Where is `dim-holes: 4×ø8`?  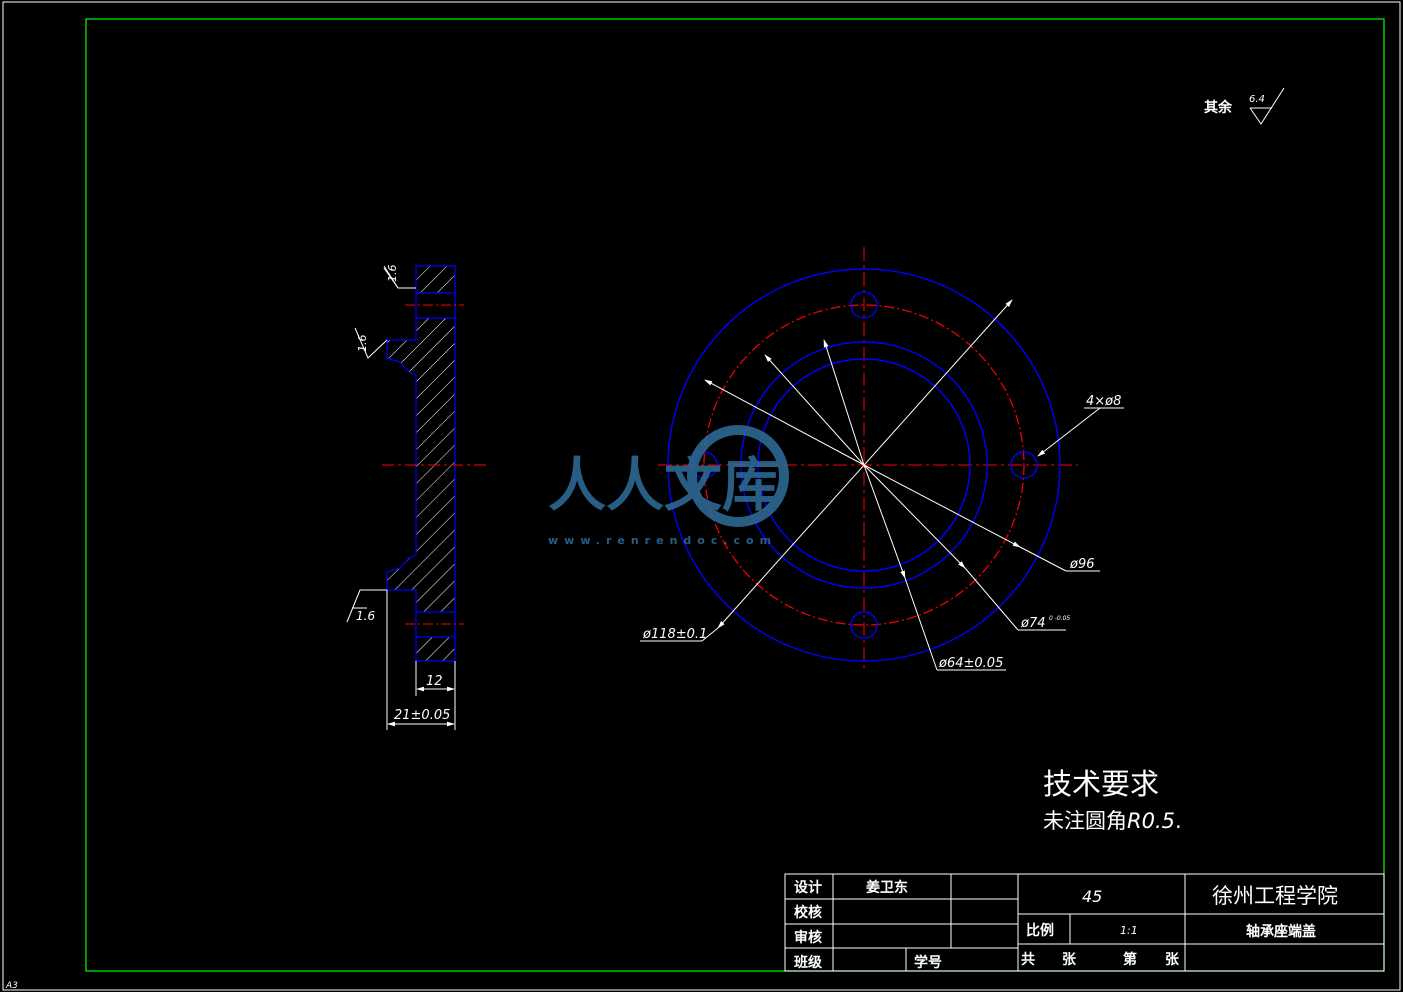
dim-holes: 4×ø8 is located at coordinates (1103, 401).